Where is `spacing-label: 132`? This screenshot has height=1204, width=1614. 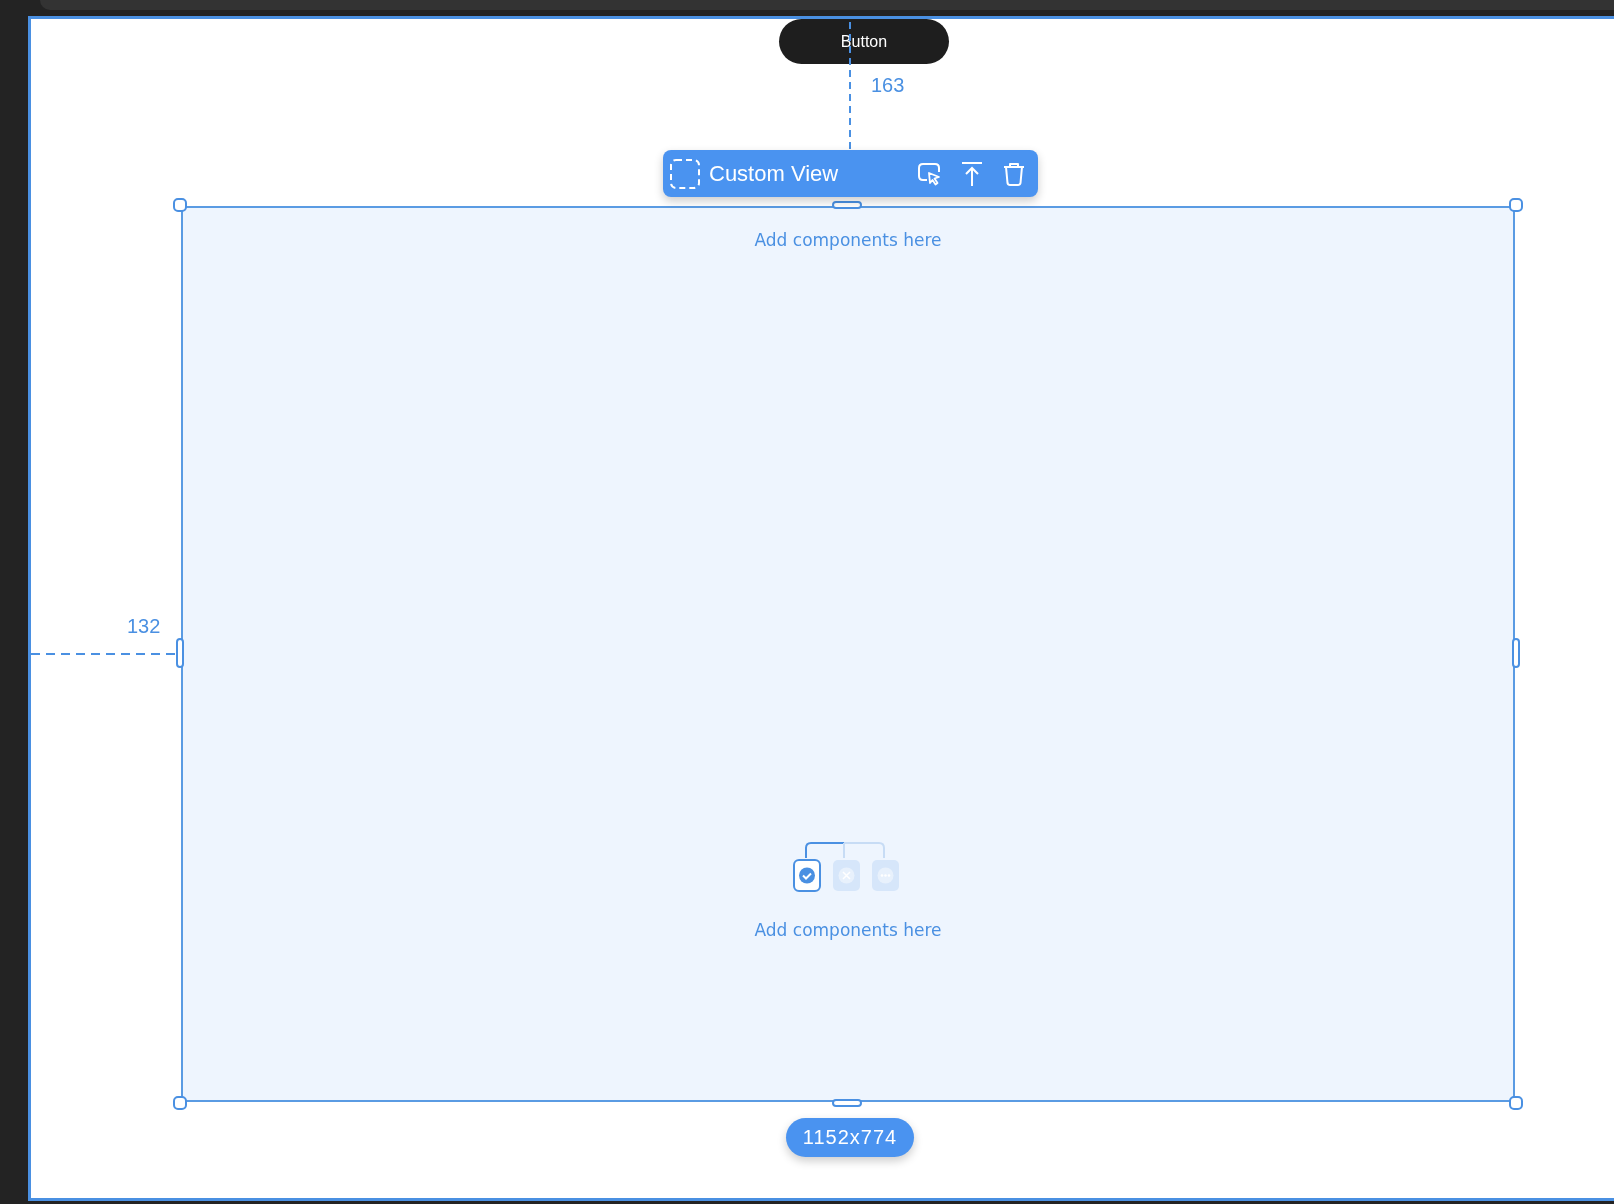
spacing-label: 132 is located at coordinates (144, 626).